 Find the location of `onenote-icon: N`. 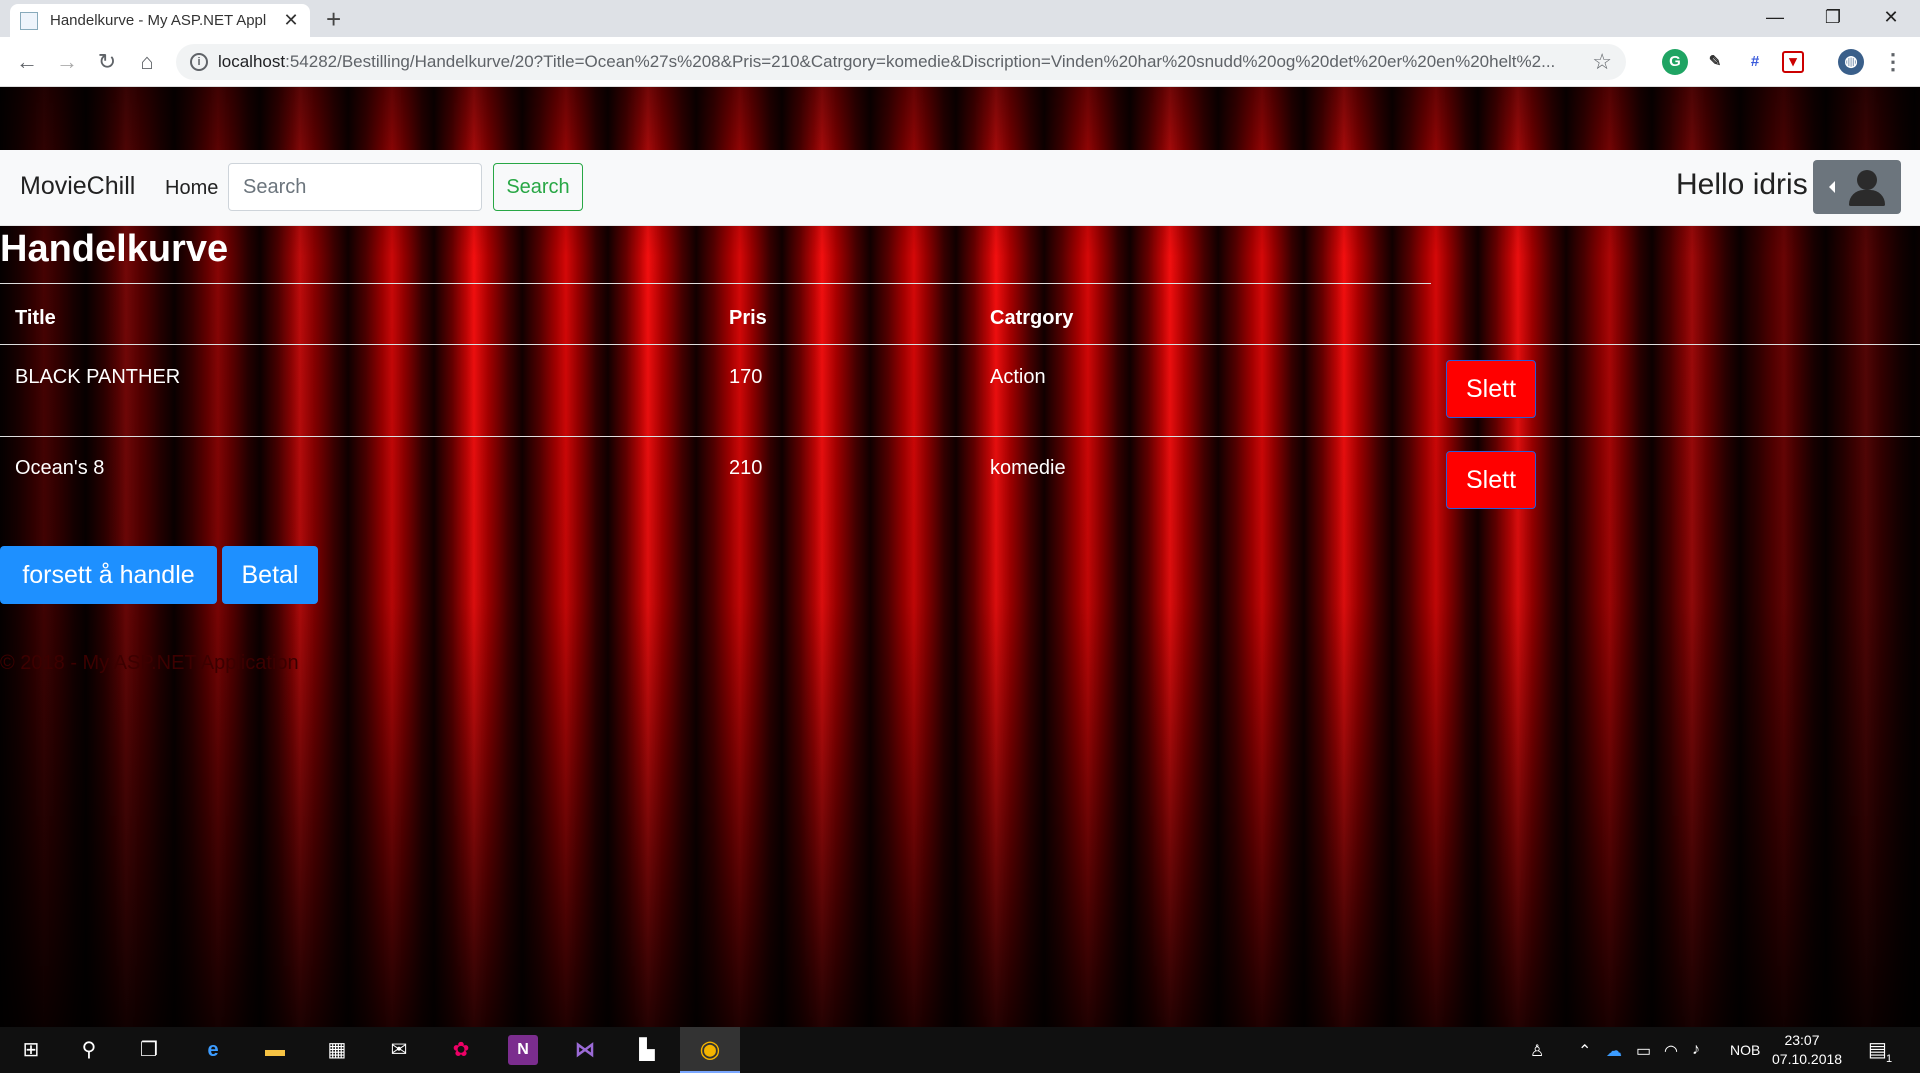

onenote-icon: N is located at coordinates (523, 1050).